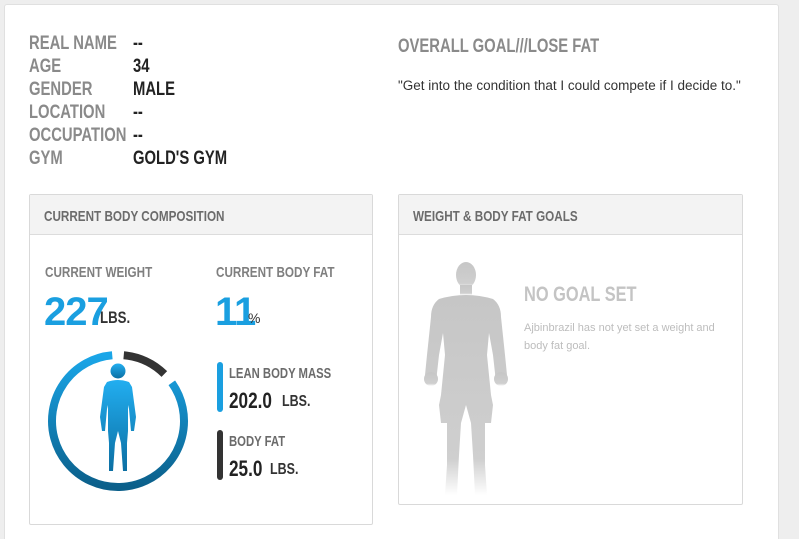 Image resolution: width=799 pixels, height=539 pixels. Describe the element at coordinates (118, 417) in the screenshot. I see `body-figure-icon` at that location.